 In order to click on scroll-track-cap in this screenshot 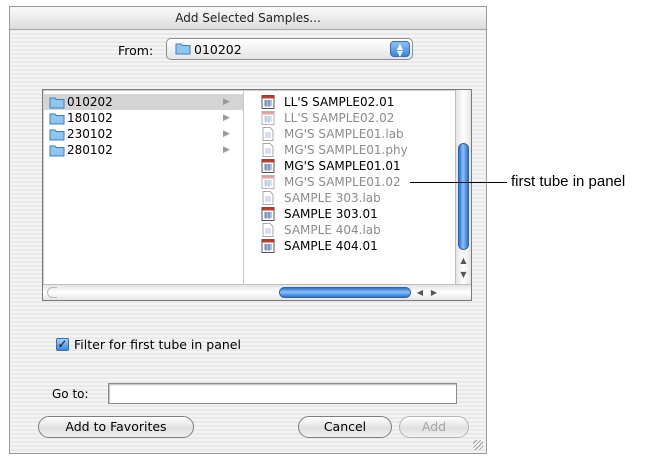, I will do `click(52, 292)`.